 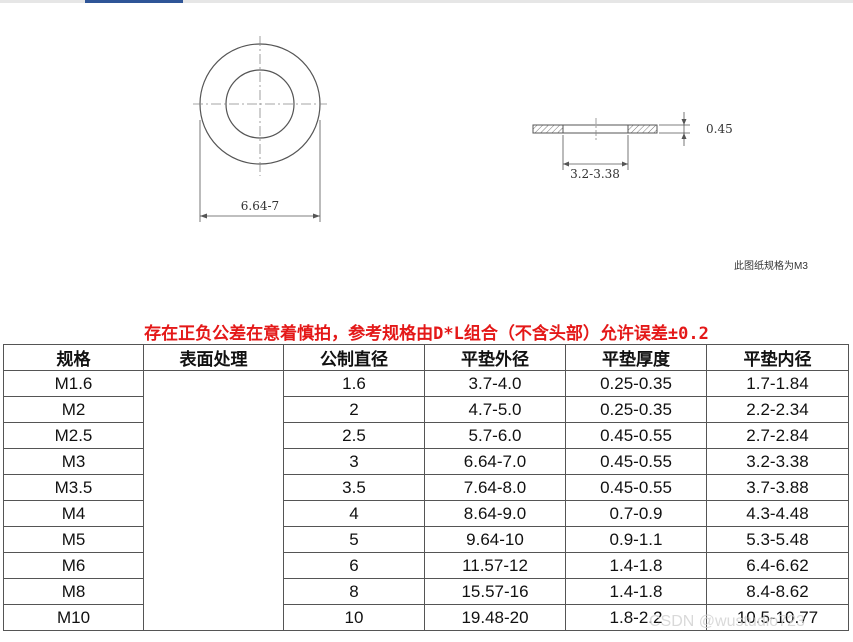 What do you see at coordinates (73, 383) in the screenshot?
I see `cell-spec: M1.6` at bounding box center [73, 383].